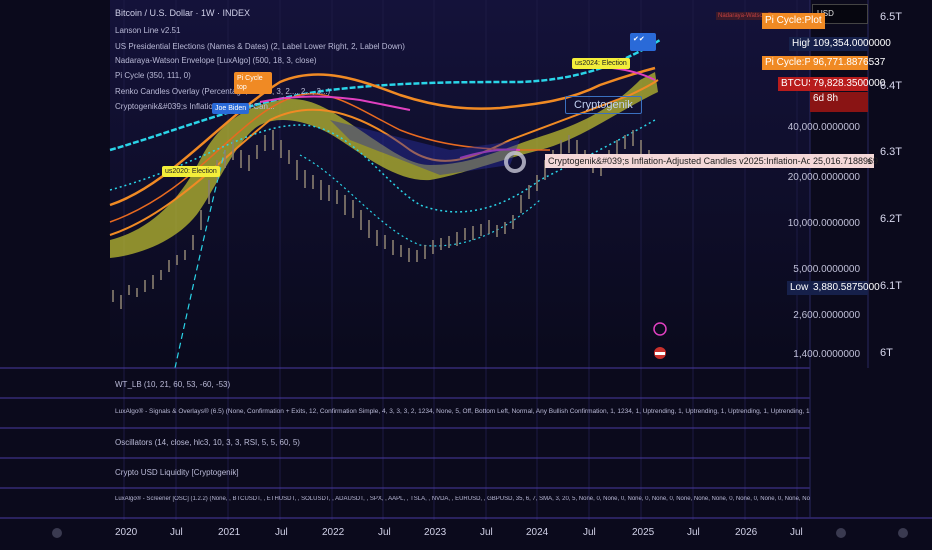 This screenshot has height=550, width=932. Describe the element at coordinates (177, 472) in the screenshot. I see `pane-liquidity: Crypto USD Liquidity [Cryptogenik]` at that location.